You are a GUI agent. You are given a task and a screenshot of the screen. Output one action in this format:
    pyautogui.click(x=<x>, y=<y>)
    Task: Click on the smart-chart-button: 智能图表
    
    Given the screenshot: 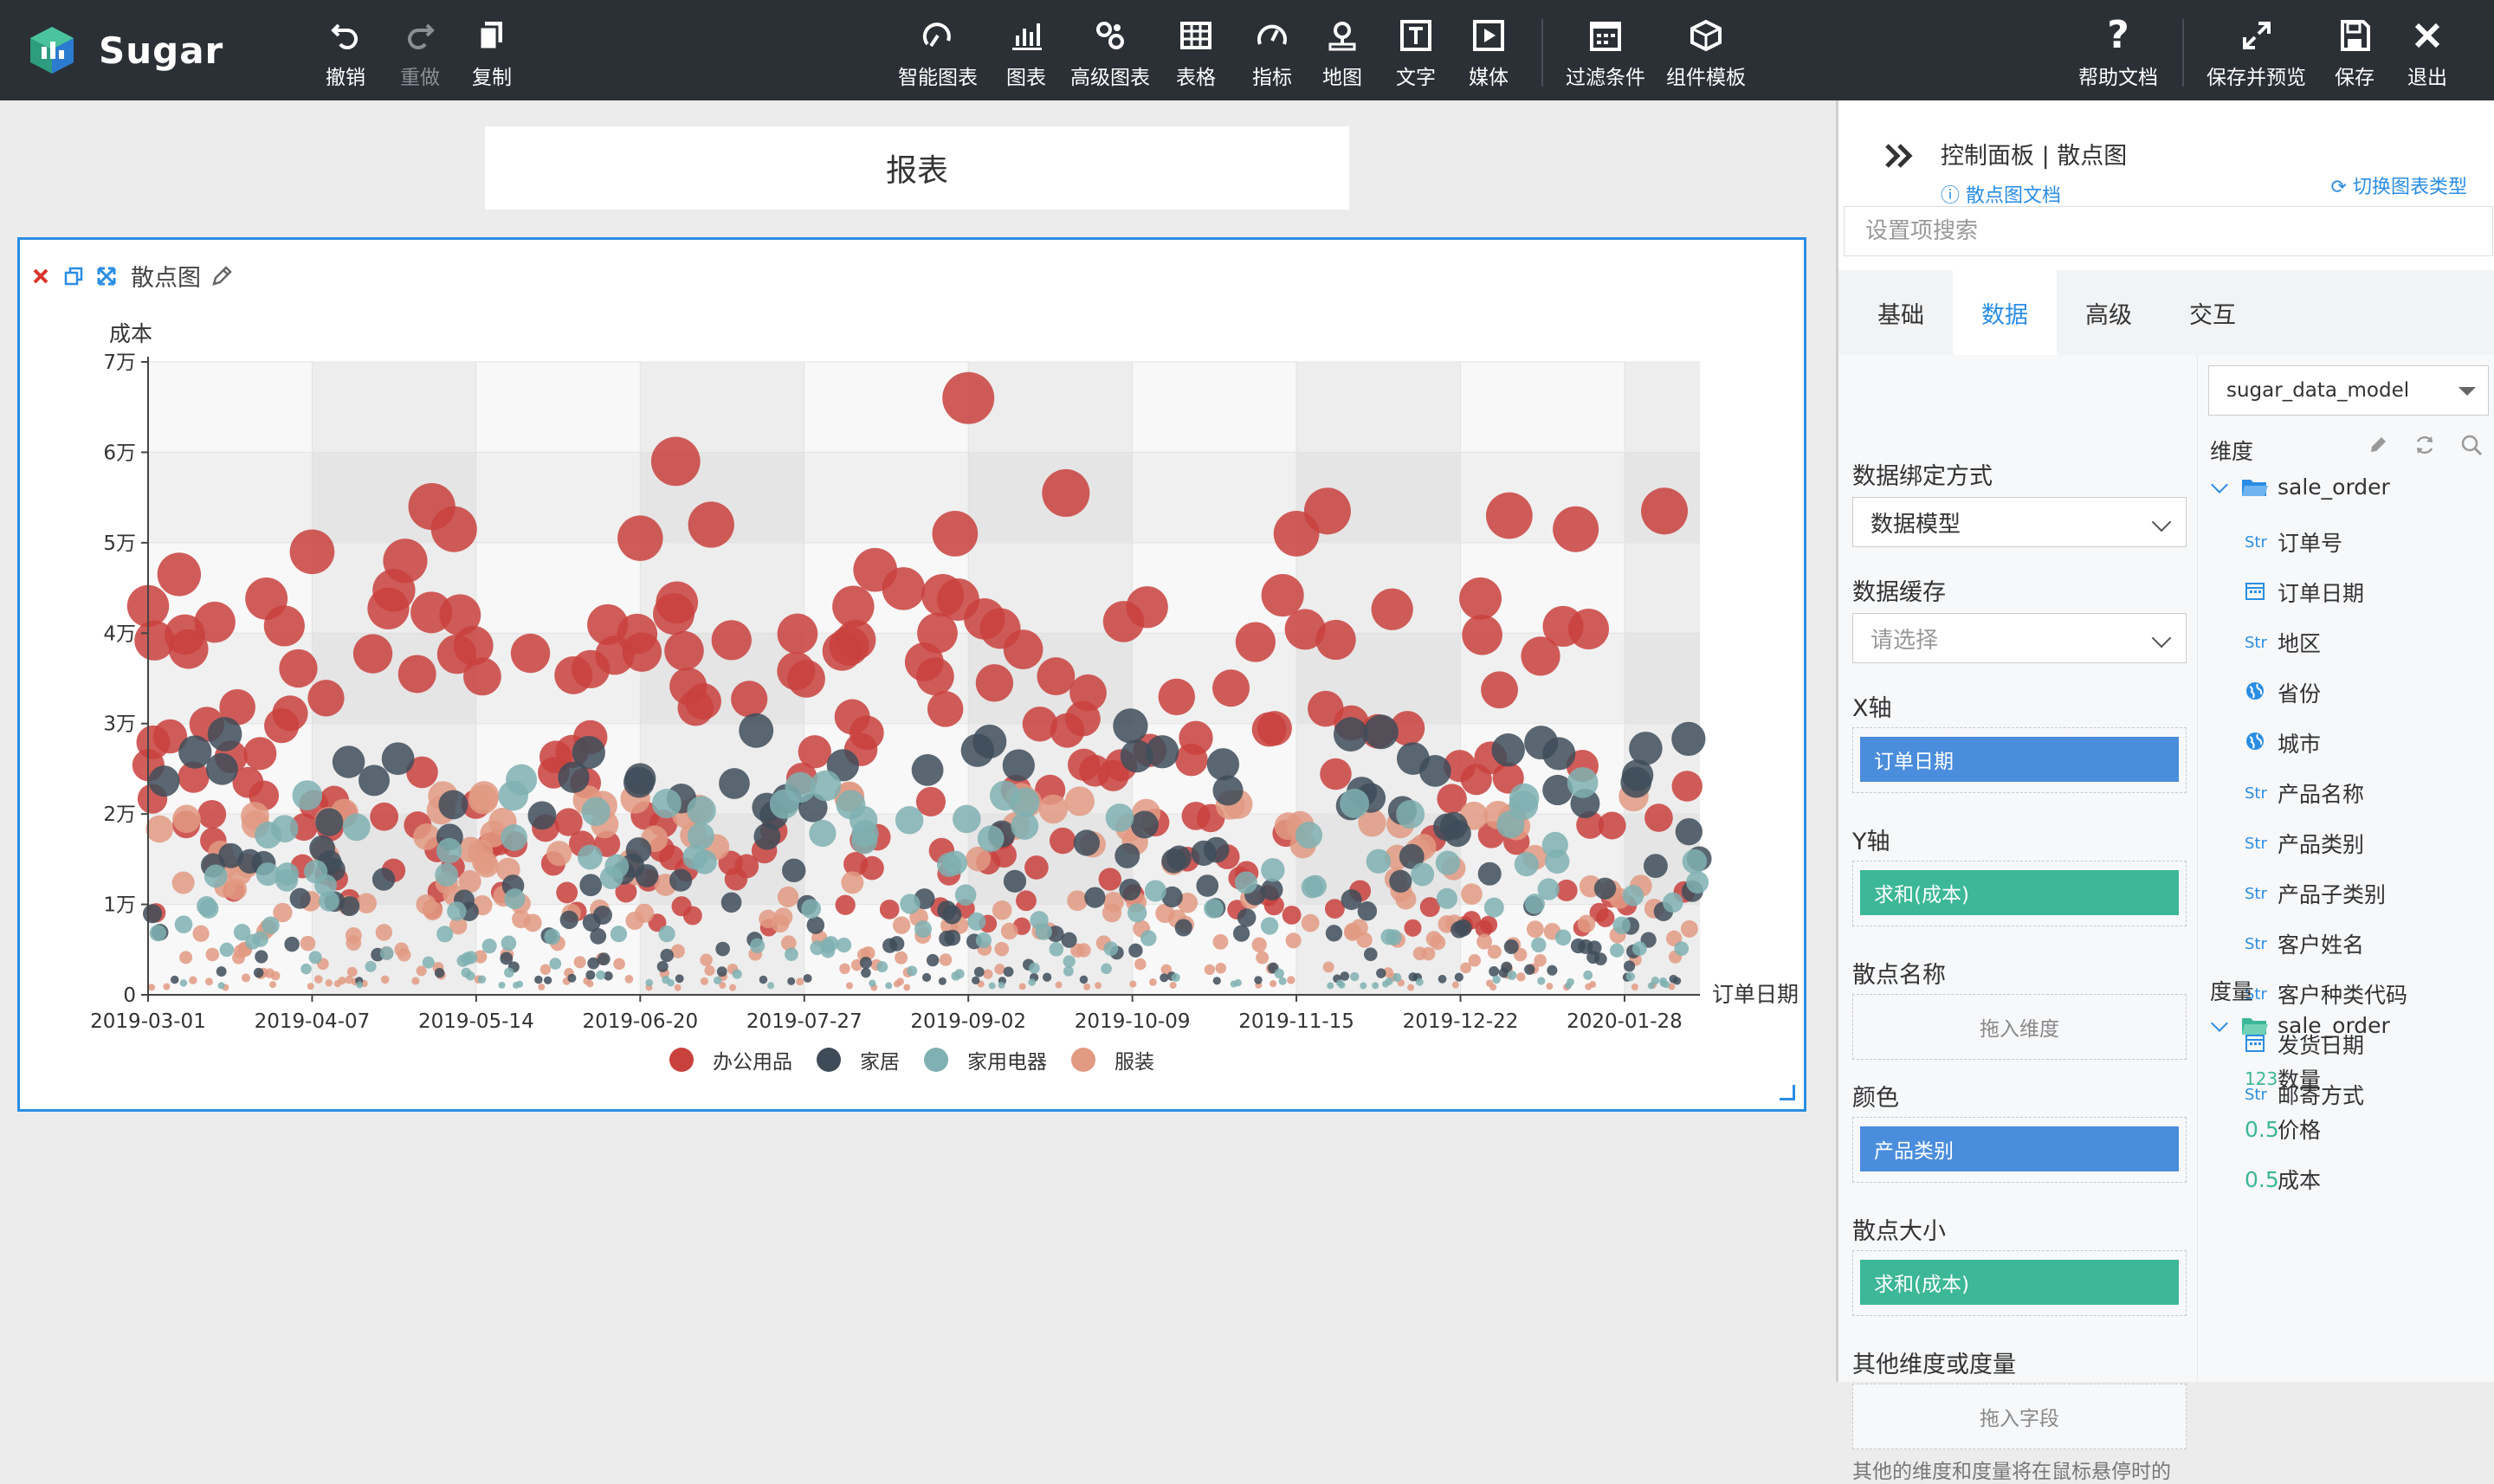 What is the action you would take?
    pyautogui.click(x=938, y=53)
    